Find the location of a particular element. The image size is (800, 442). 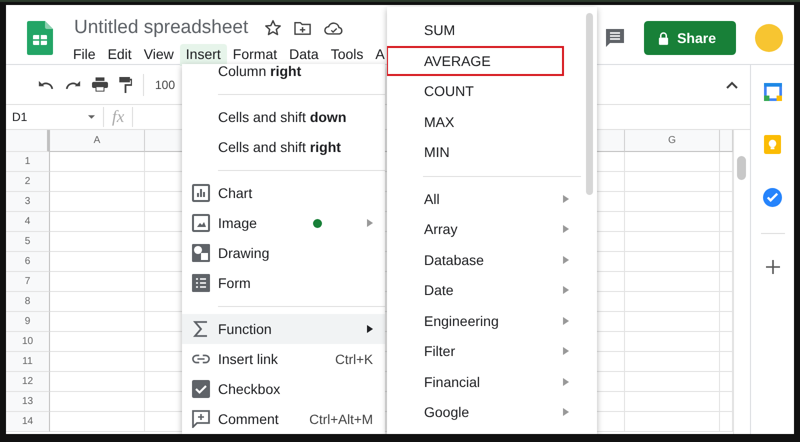

menu-item: Google is located at coordinates (447, 412).